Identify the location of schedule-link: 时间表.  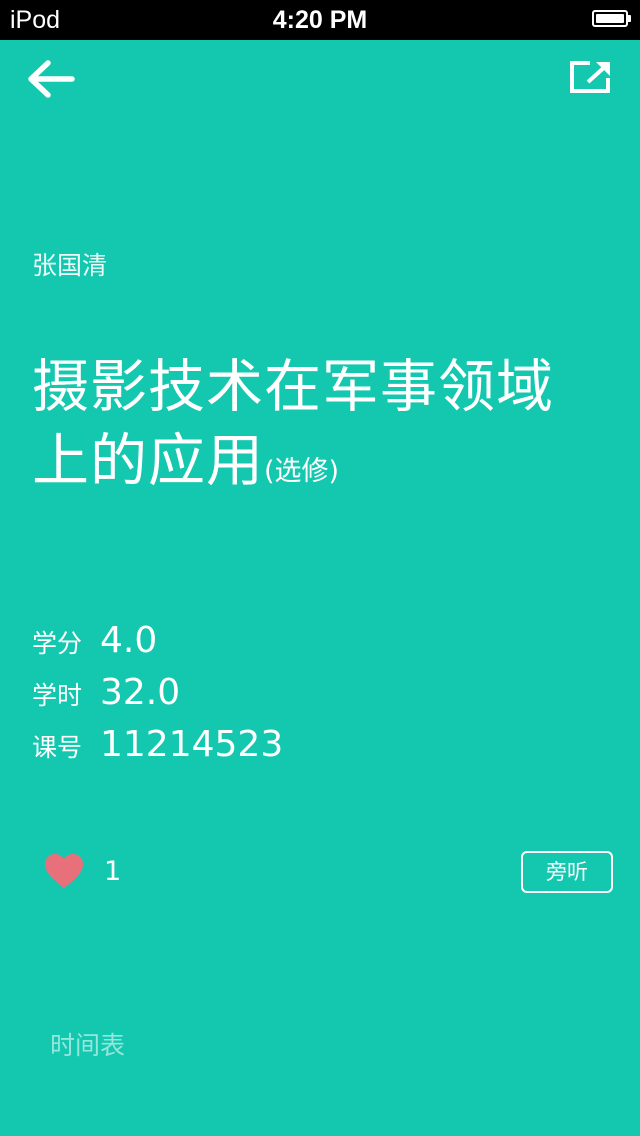
(87, 1046).